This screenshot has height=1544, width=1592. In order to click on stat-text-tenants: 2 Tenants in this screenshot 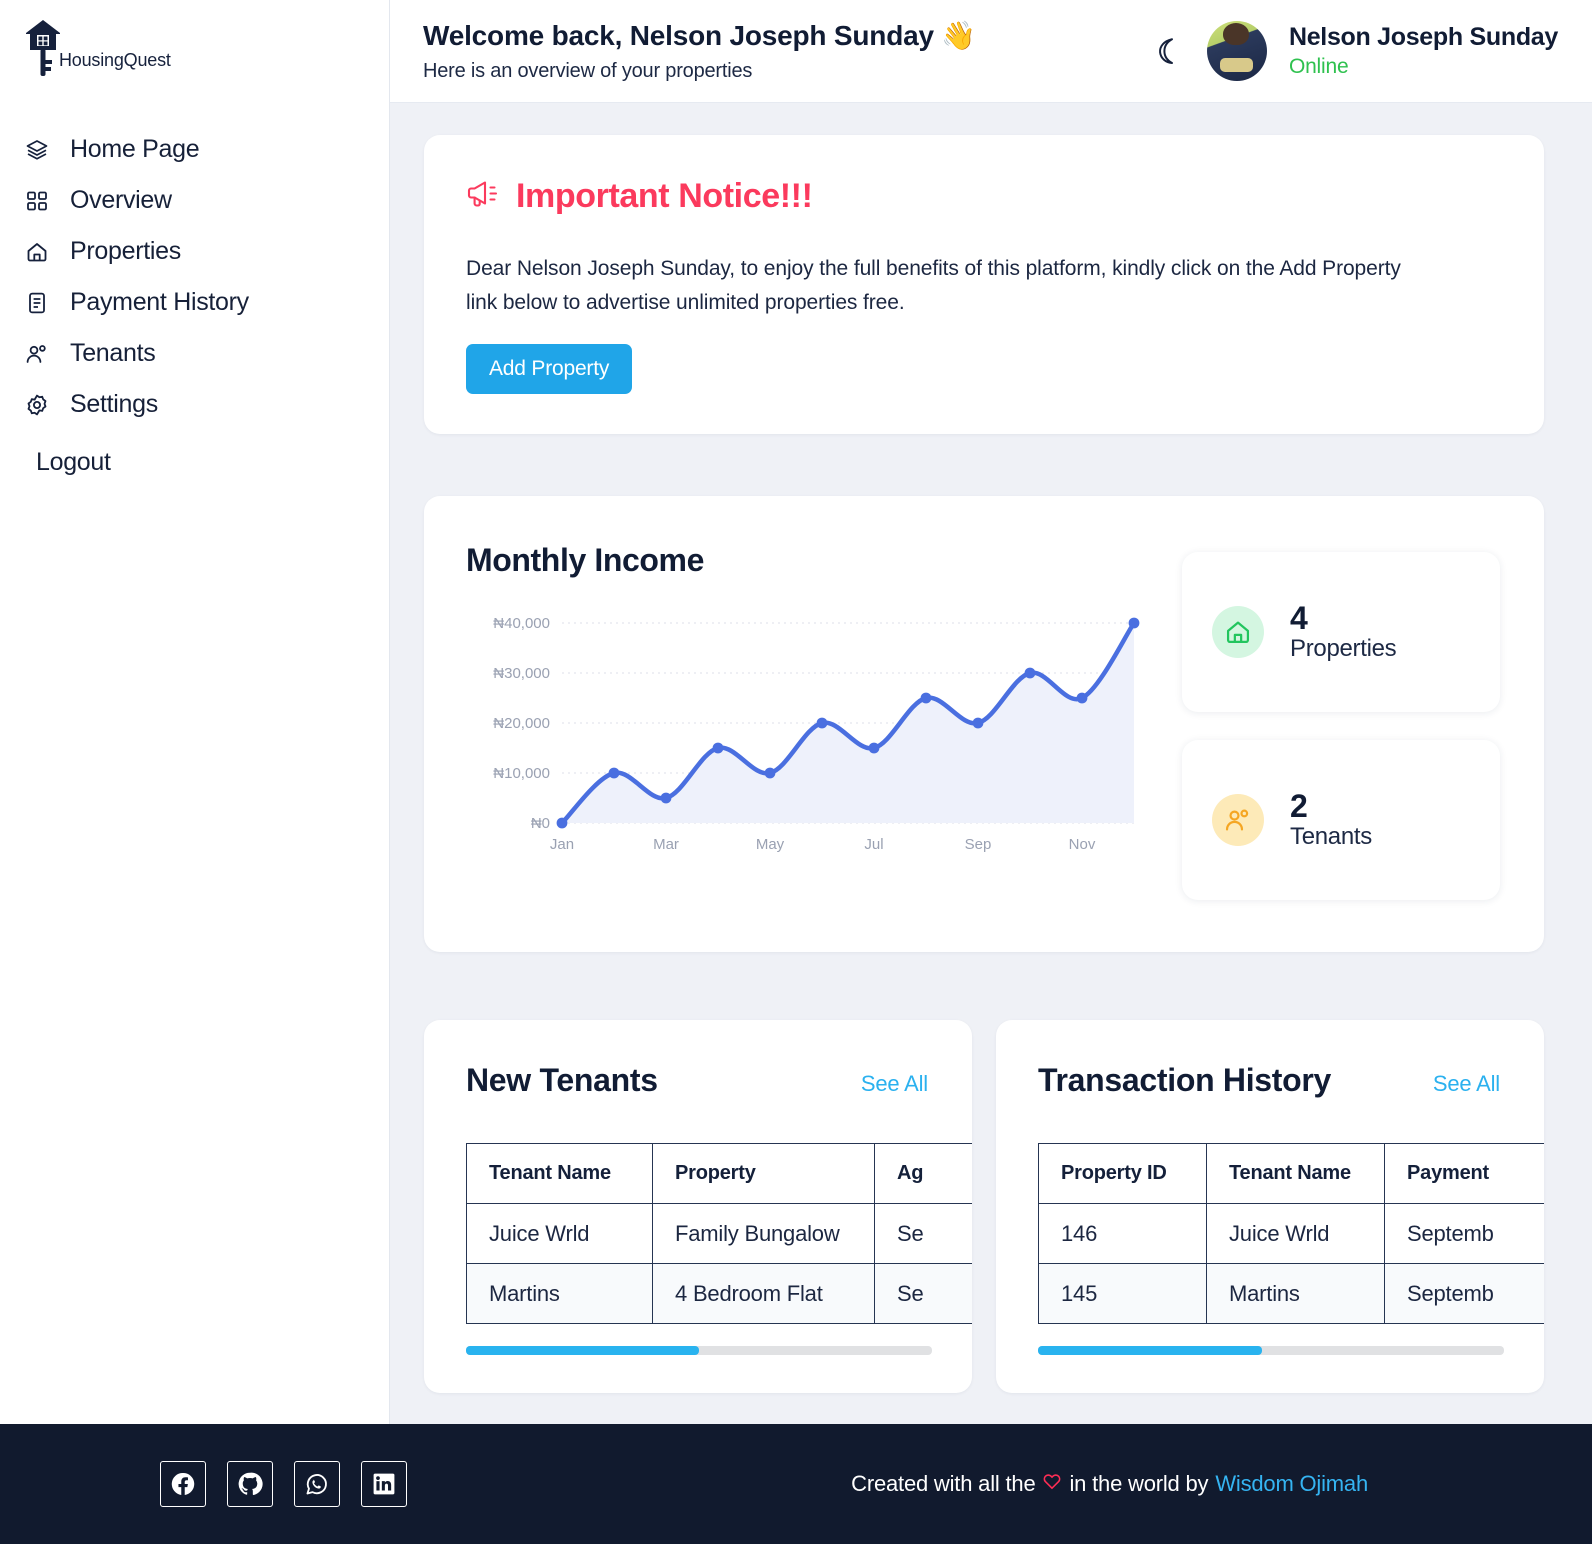, I will do `click(1331, 819)`.